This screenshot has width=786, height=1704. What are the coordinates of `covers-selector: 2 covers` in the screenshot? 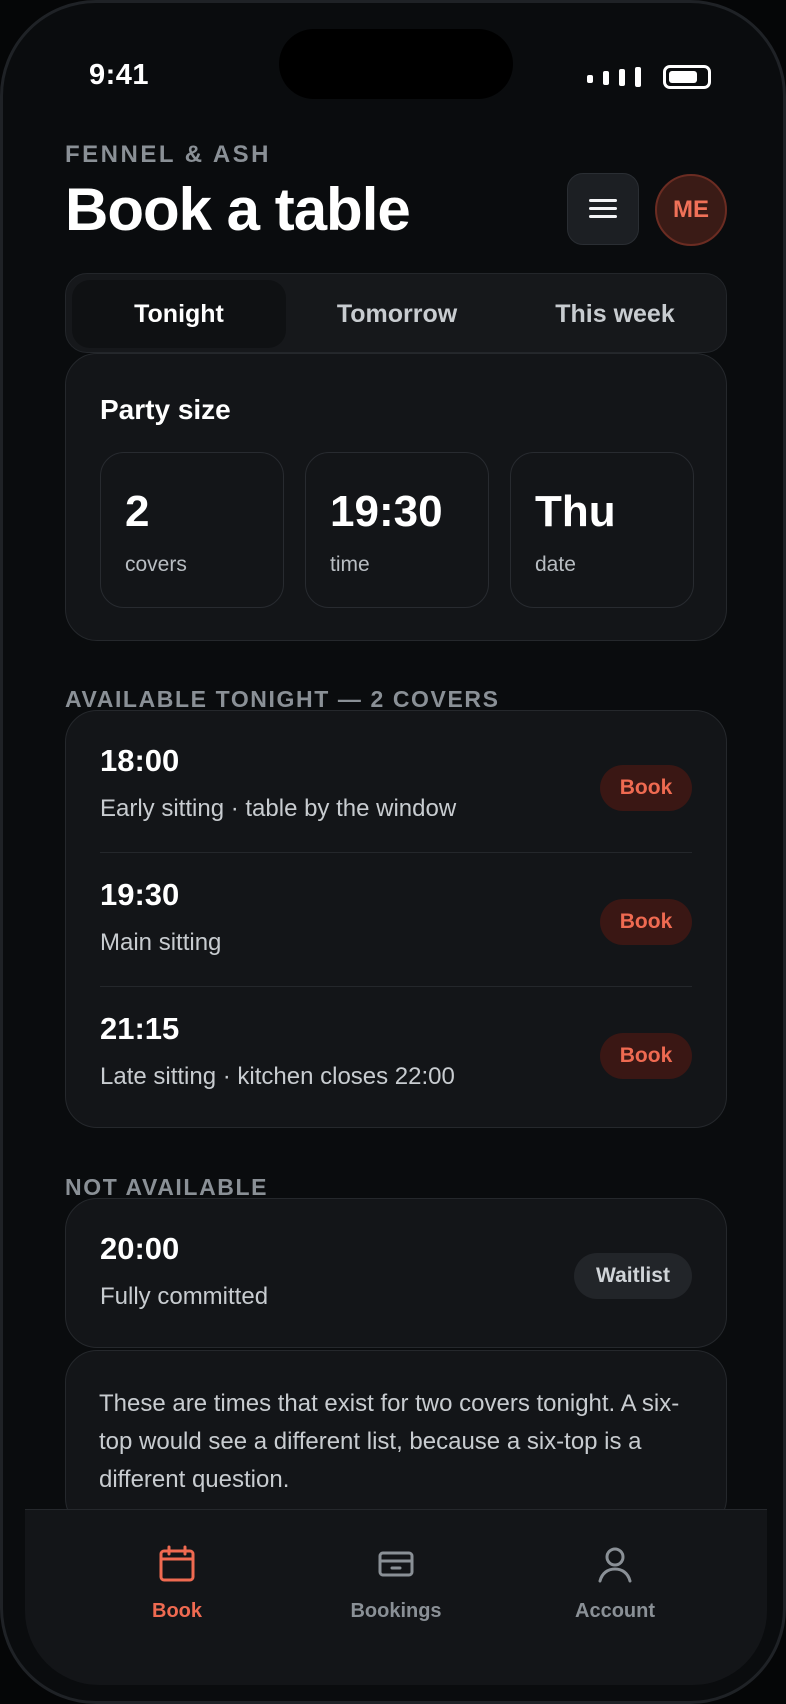 It's located at (192, 530).